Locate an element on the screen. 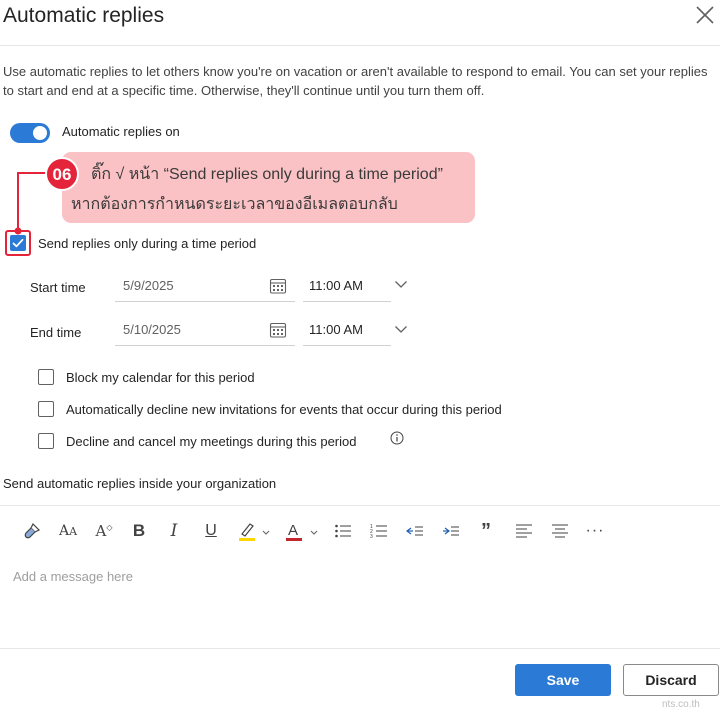  toolbar-top-divider is located at coordinates (360, 505).